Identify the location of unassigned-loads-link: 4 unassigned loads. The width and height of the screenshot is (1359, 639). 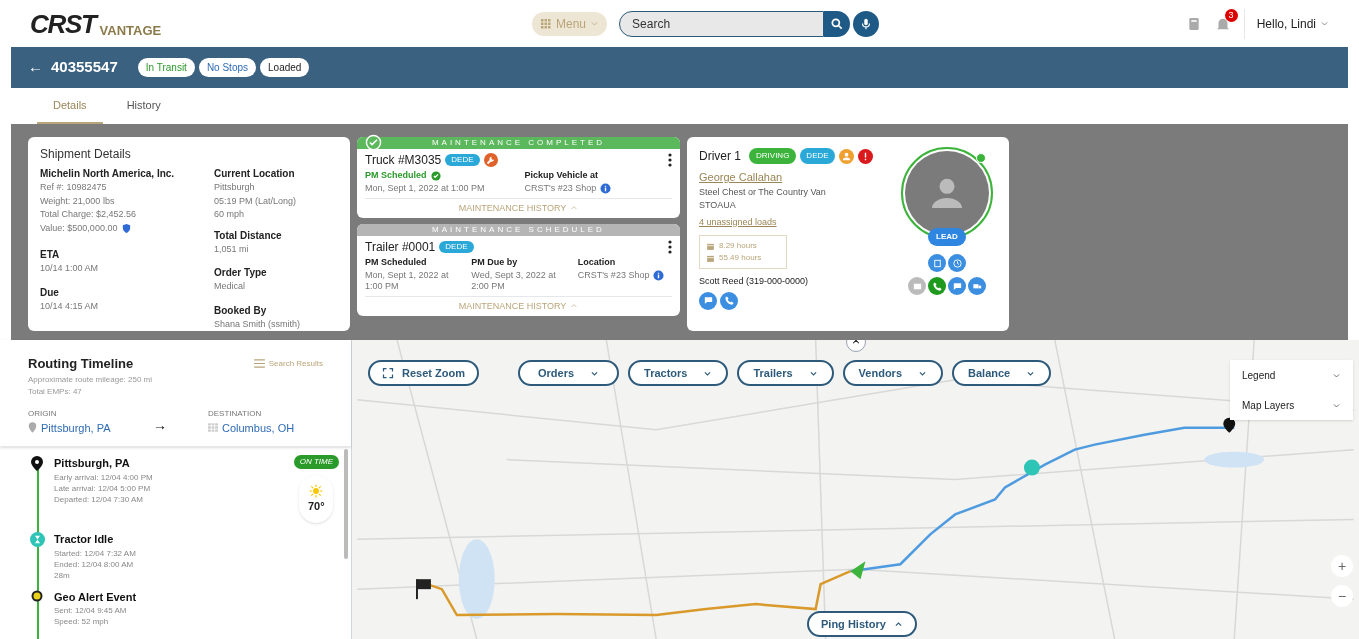
(798, 222).